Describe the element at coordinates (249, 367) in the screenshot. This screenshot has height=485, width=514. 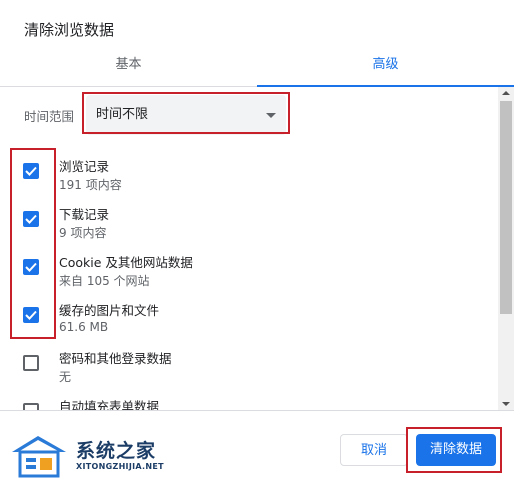
I see `option-passwords: 密码和其他登录数据 无` at that location.